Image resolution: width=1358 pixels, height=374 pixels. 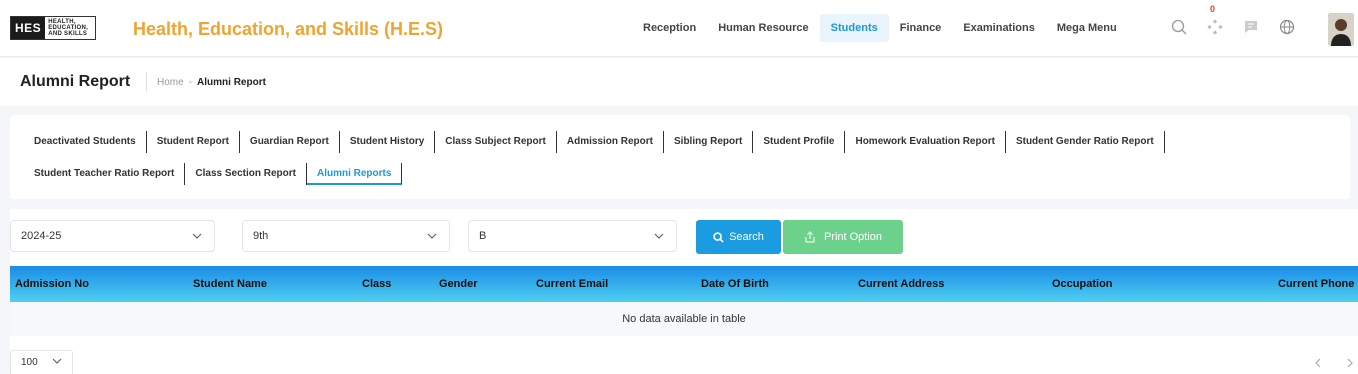 What do you see at coordinates (230, 284) in the screenshot?
I see `column-header-student-name: Student Name` at bounding box center [230, 284].